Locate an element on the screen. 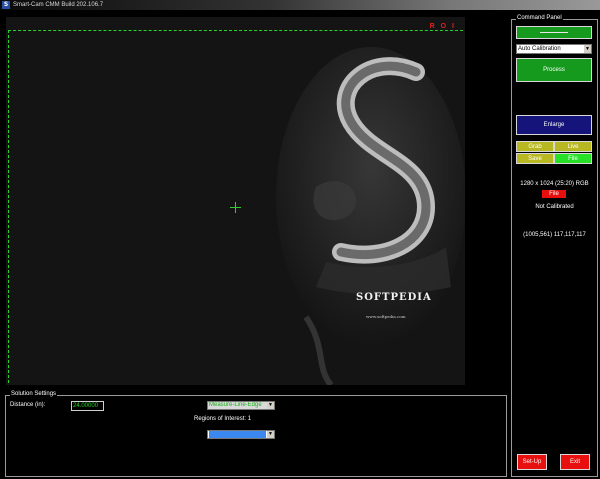 The height and width of the screenshot is (479, 600). distance-label: Distance (in): is located at coordinates (28, 405).